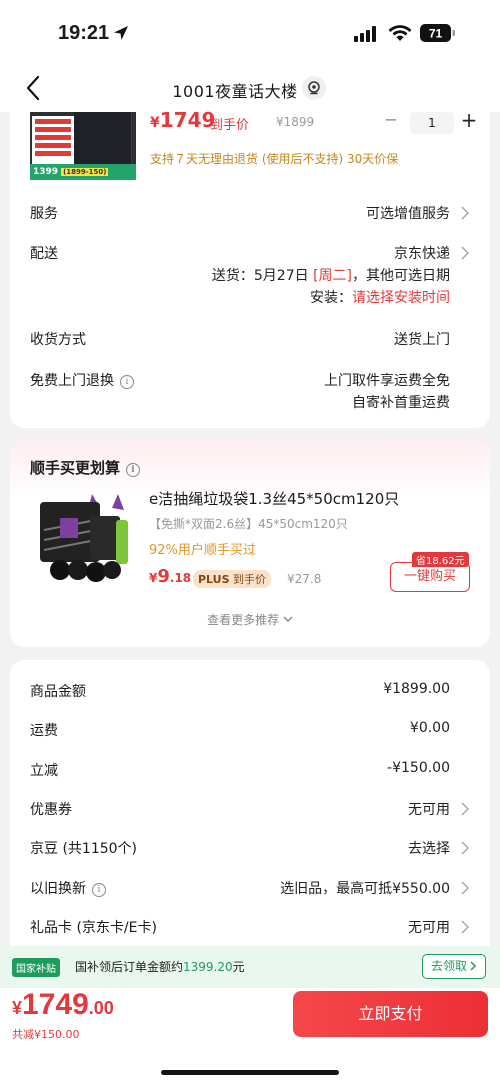 This screenshot has width=500, height=1084. What do you see at coordinates (248, 524) in the screenshot?
I see `addon-product-spec: 【免撕*双面2.6丝】45*50cm120只` at bounding box center [248, 524].